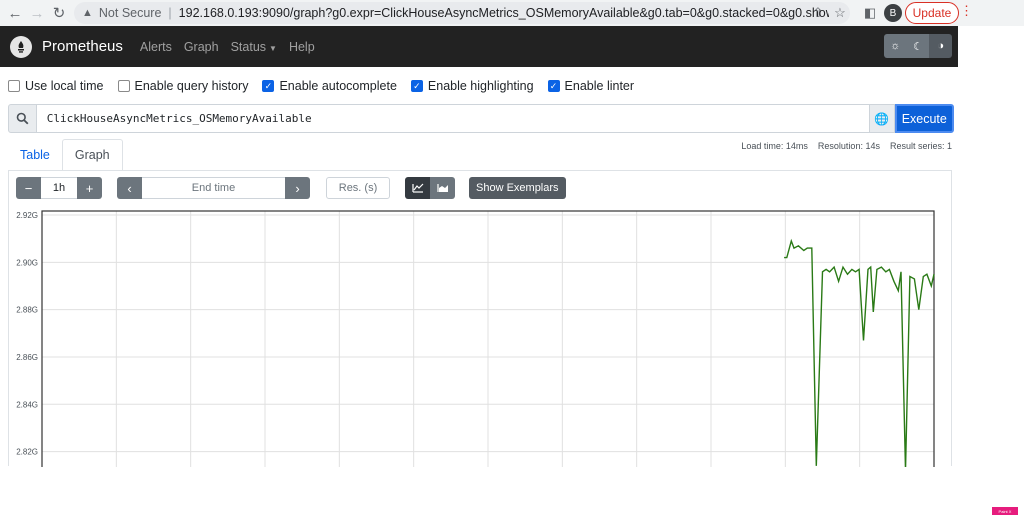 This screenshot has height=518, width=1024. Describe the element at coordinates (881, 118) in the screenshot. I see `metrics-explorer-globe-icon: 🌐` at that location.